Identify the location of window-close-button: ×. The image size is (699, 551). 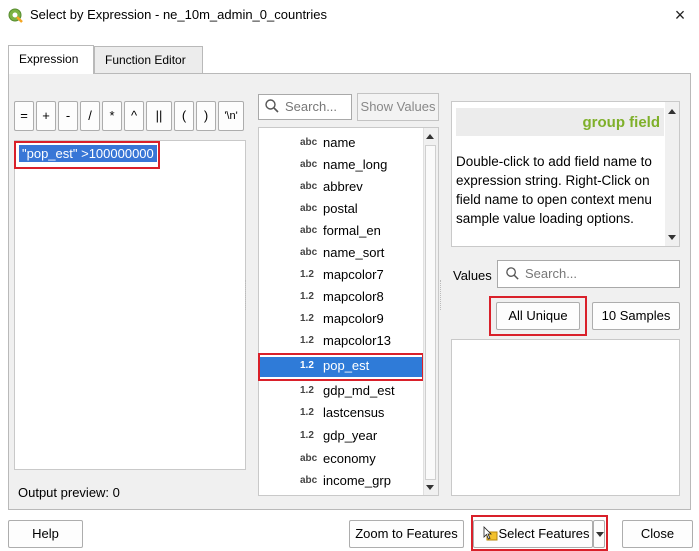
(680, 15).